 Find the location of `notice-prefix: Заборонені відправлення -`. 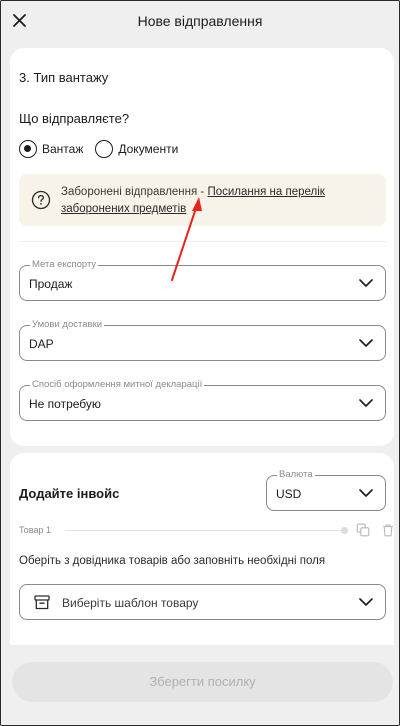

notice-prefix: Заборонені відправлення - is located at coordinates (134, 192).